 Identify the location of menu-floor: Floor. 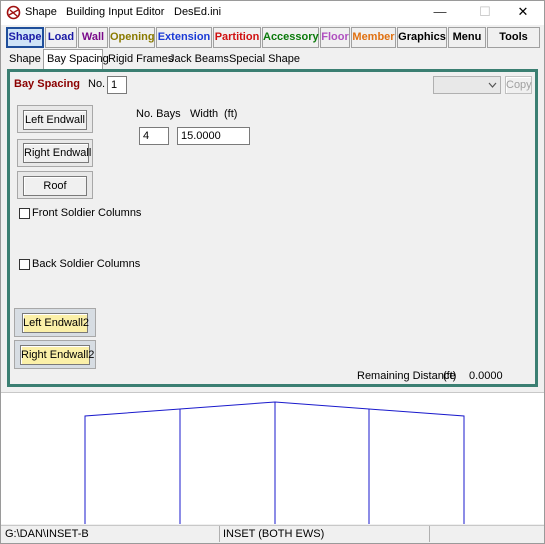
(335, 37).